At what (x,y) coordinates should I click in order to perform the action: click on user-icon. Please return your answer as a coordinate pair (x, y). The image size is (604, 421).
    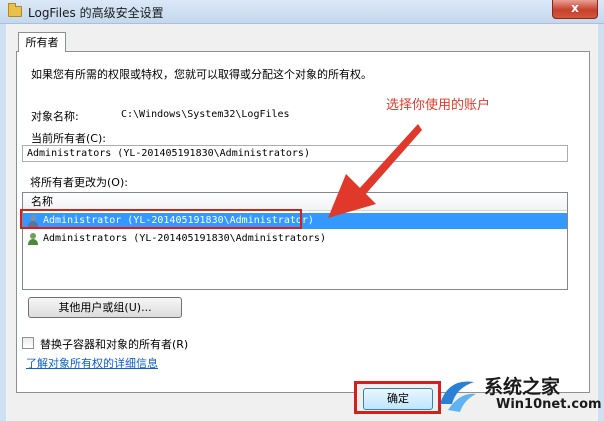
    Looking at the image, I should click on (33, 221).